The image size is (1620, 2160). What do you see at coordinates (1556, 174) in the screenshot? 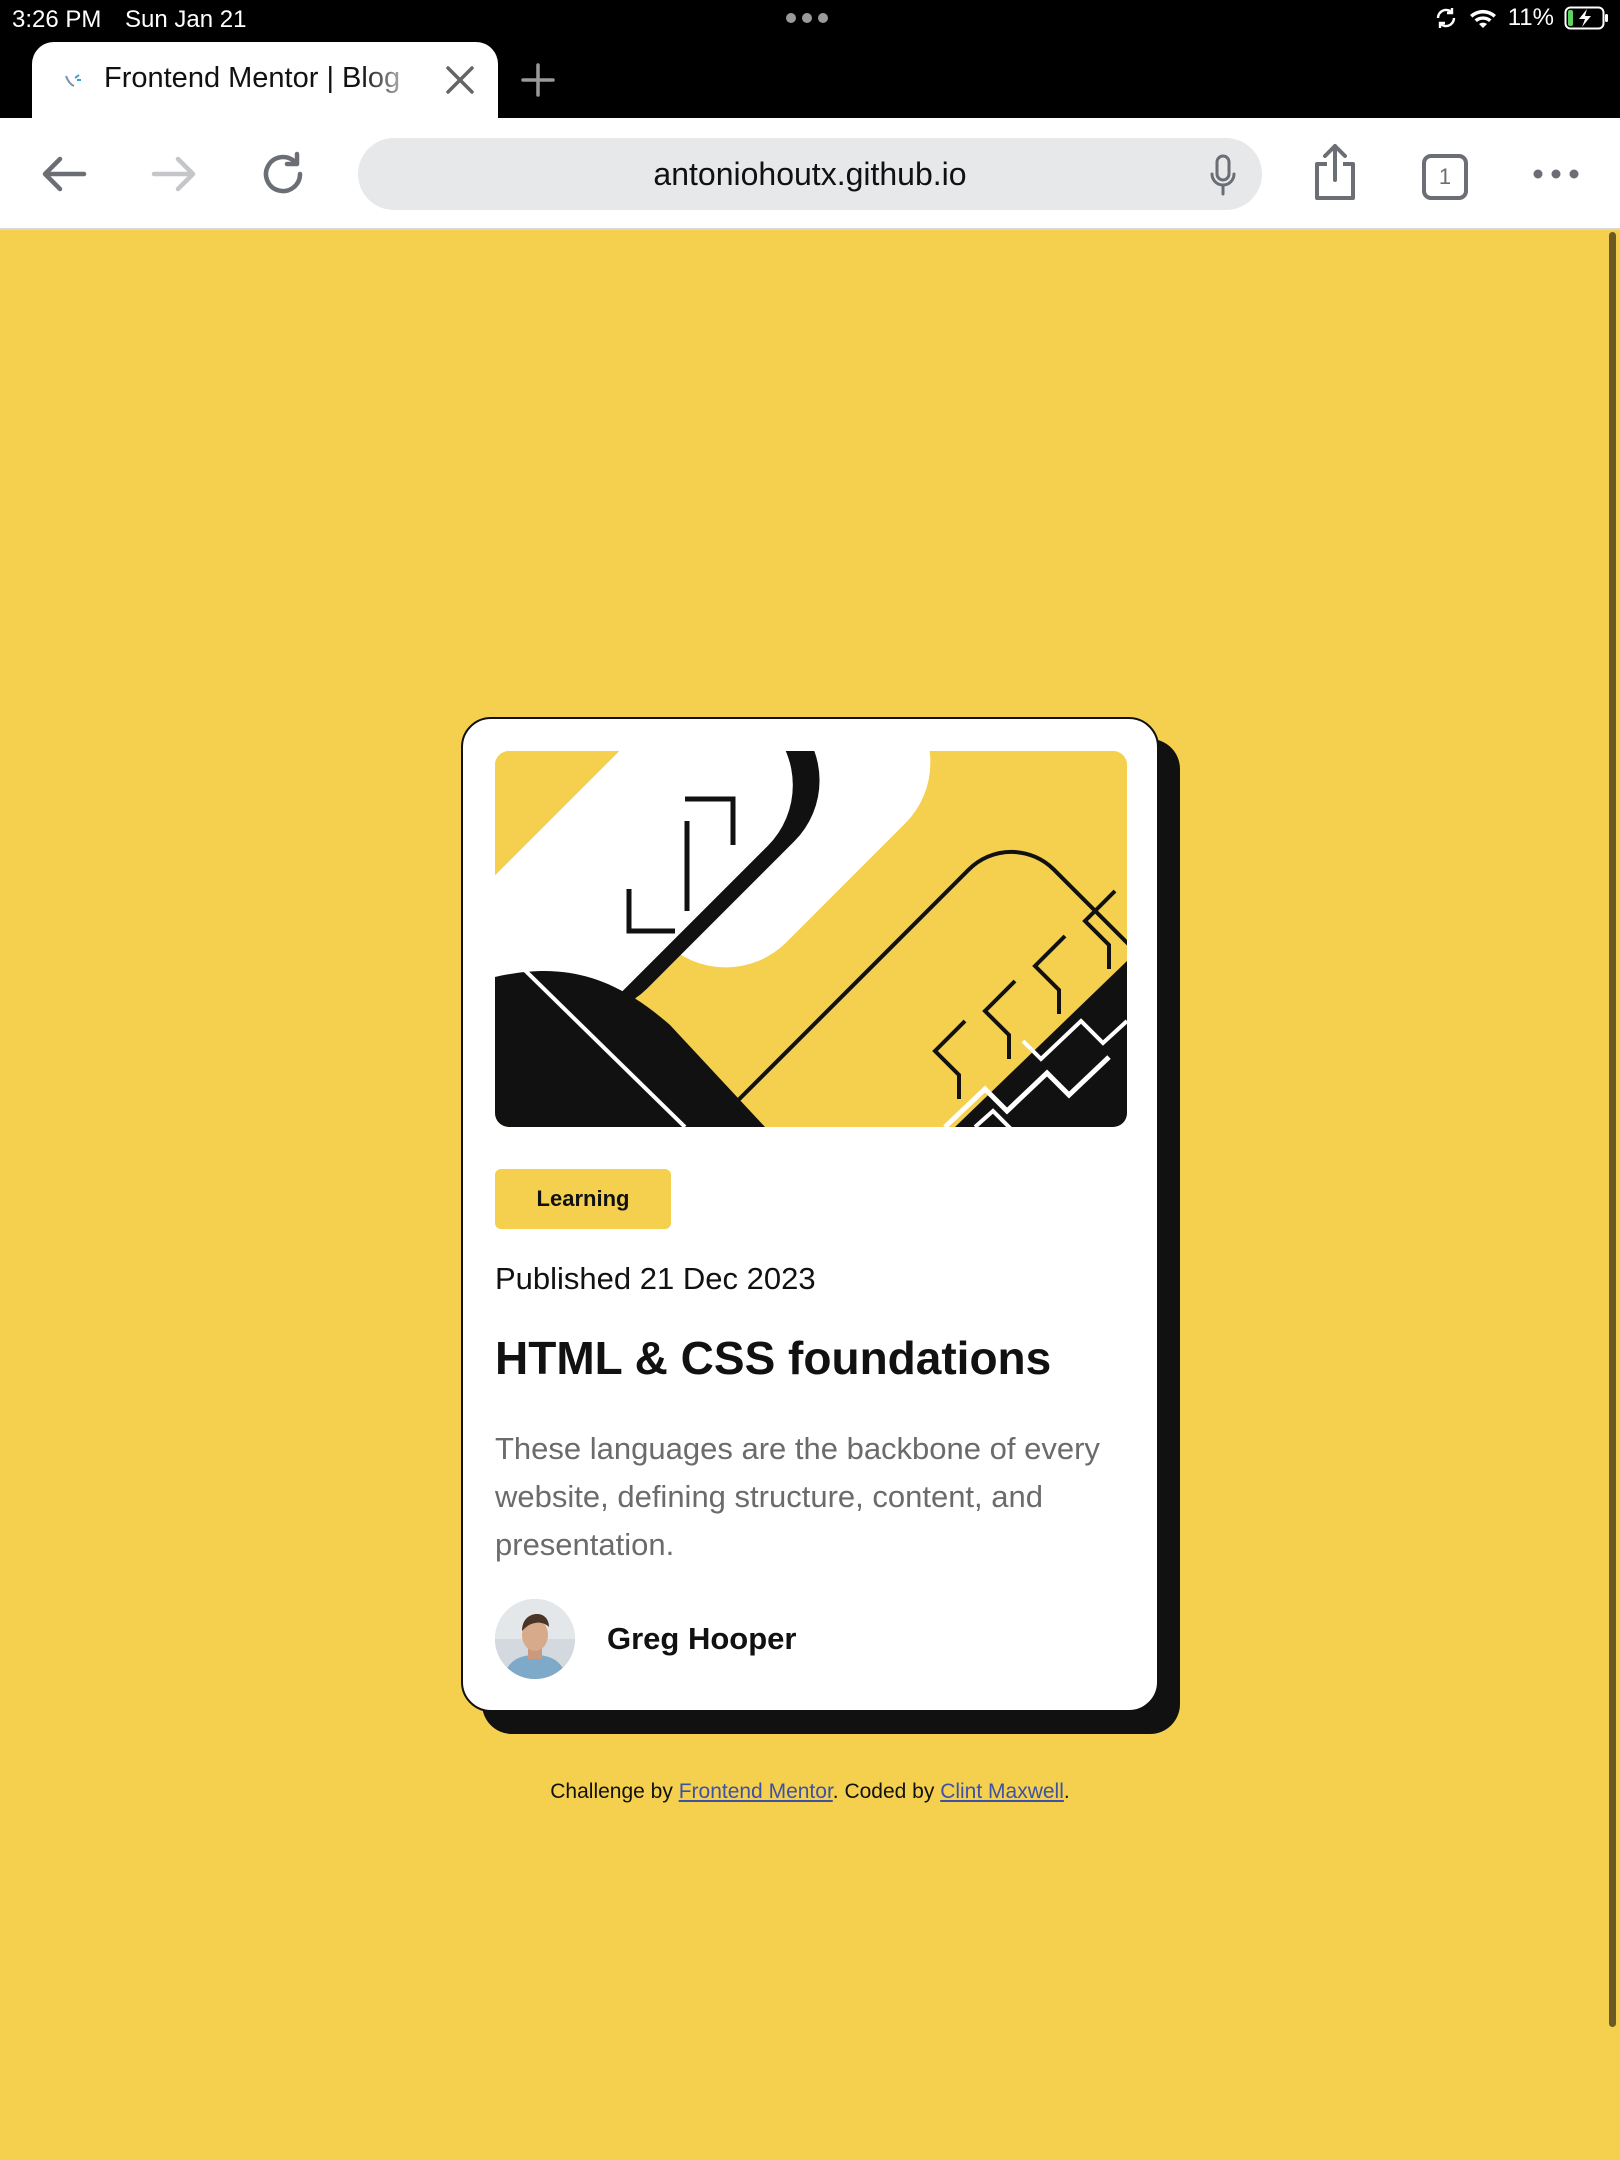
I see `more-icon` at bounding box center [1556, 174].